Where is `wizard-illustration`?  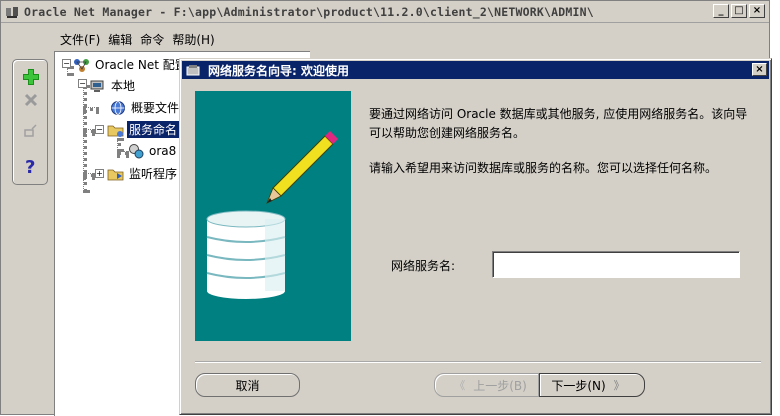
wizard-illustration is located at coordinates (273, 216).